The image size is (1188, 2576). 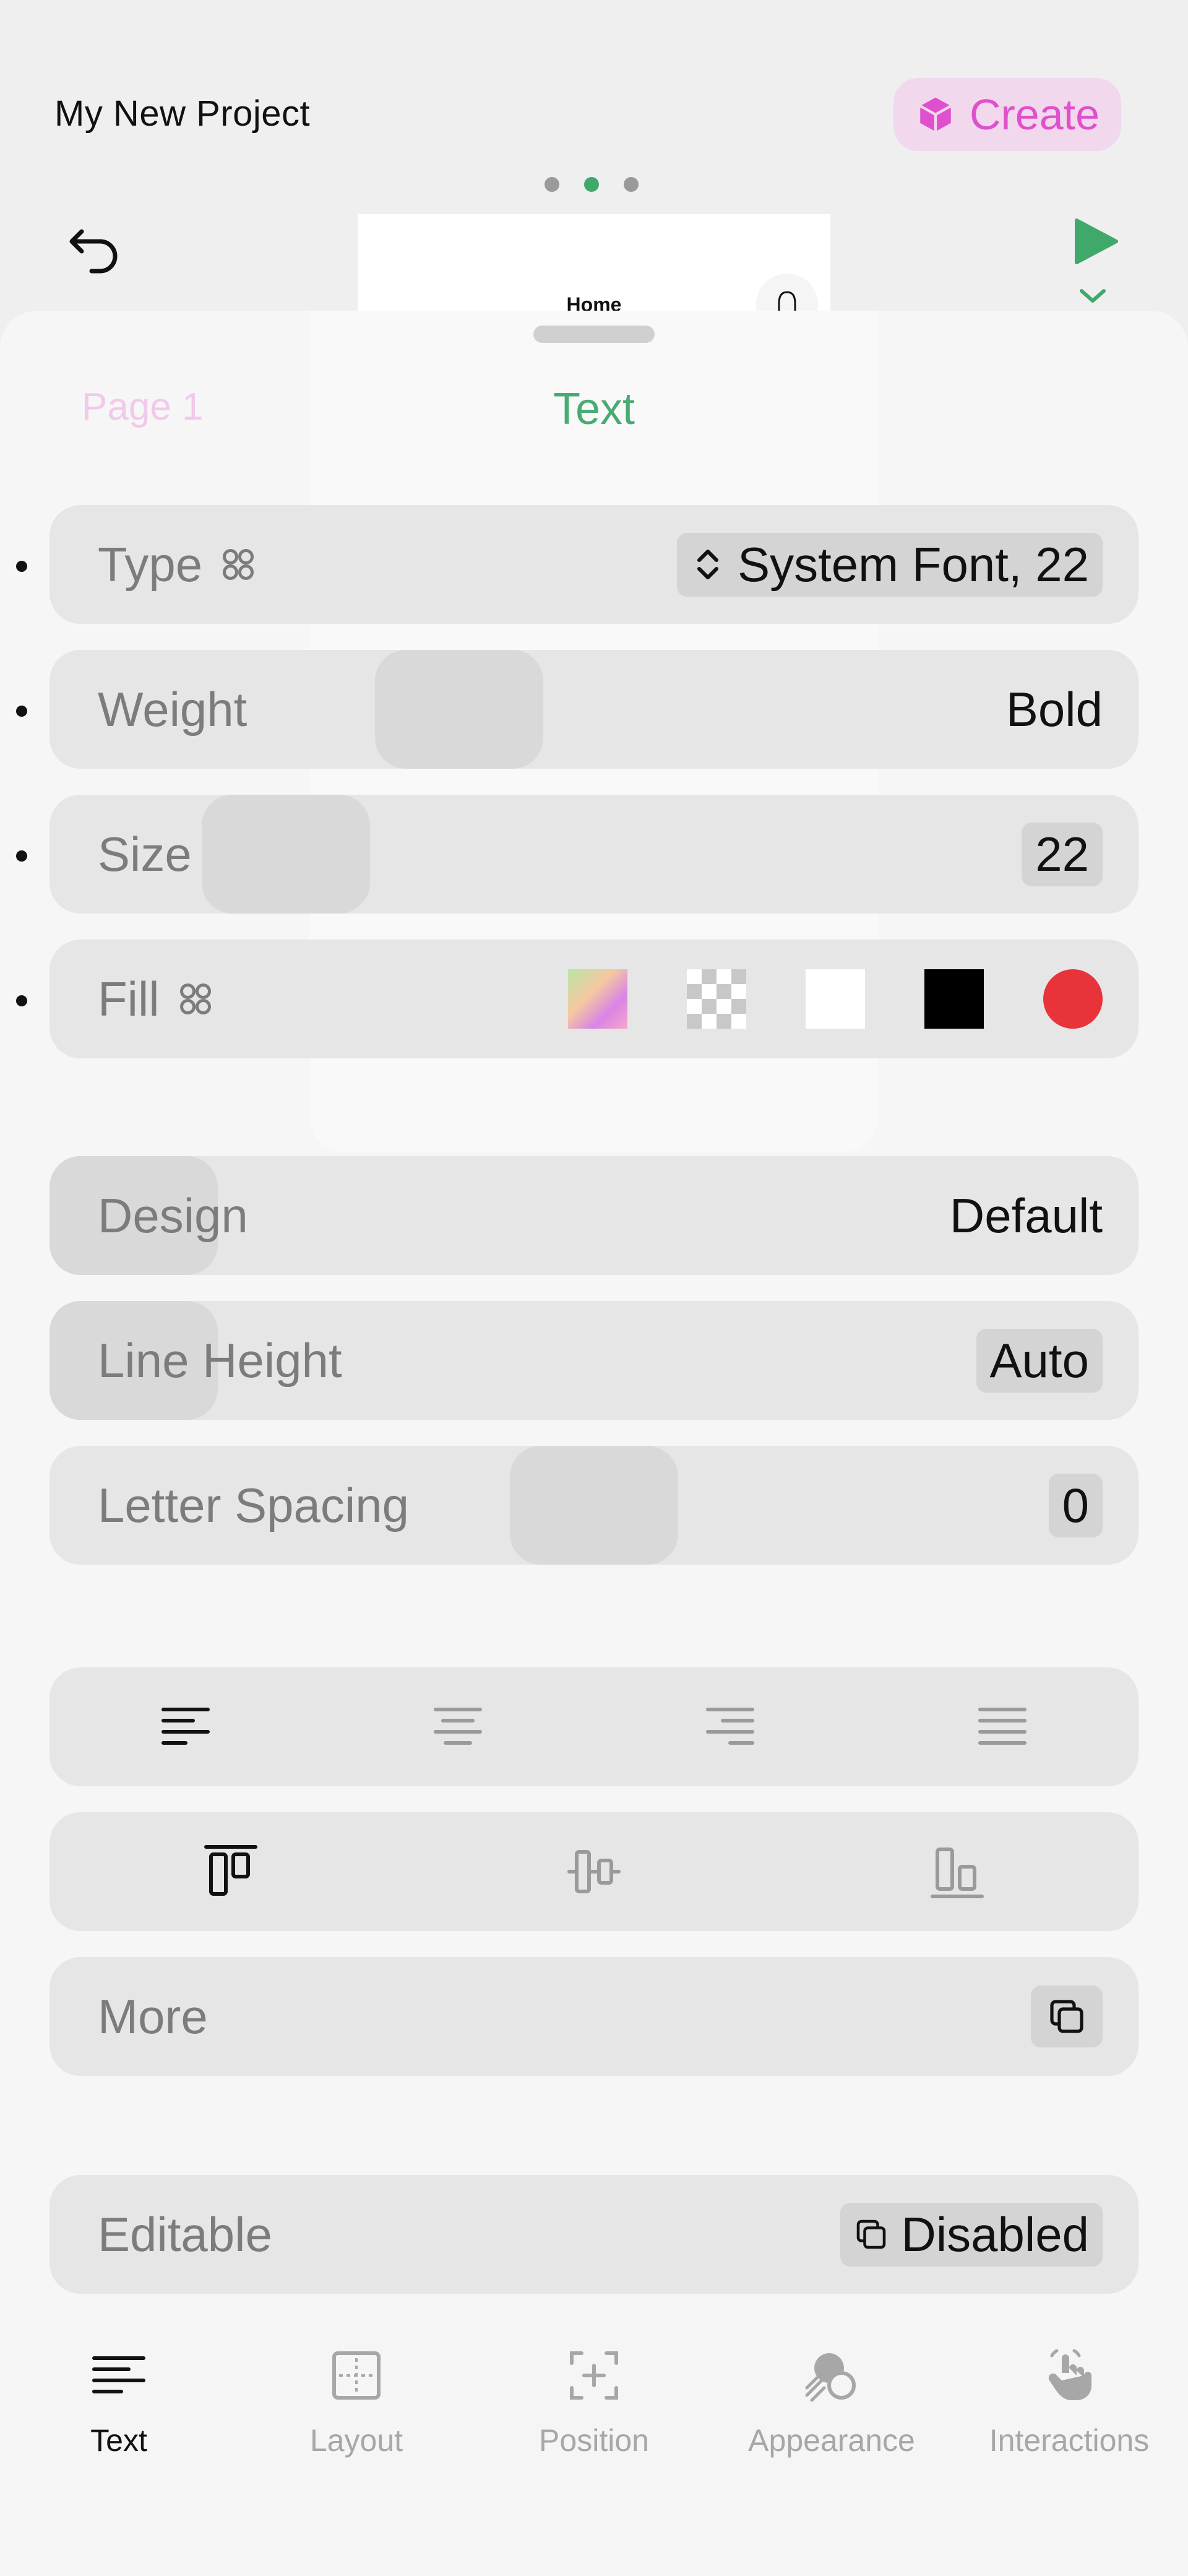 What do you see at coordinates (95, 244) in the screenshot?
I see `undo-icon` at bounding box center [95, 244].